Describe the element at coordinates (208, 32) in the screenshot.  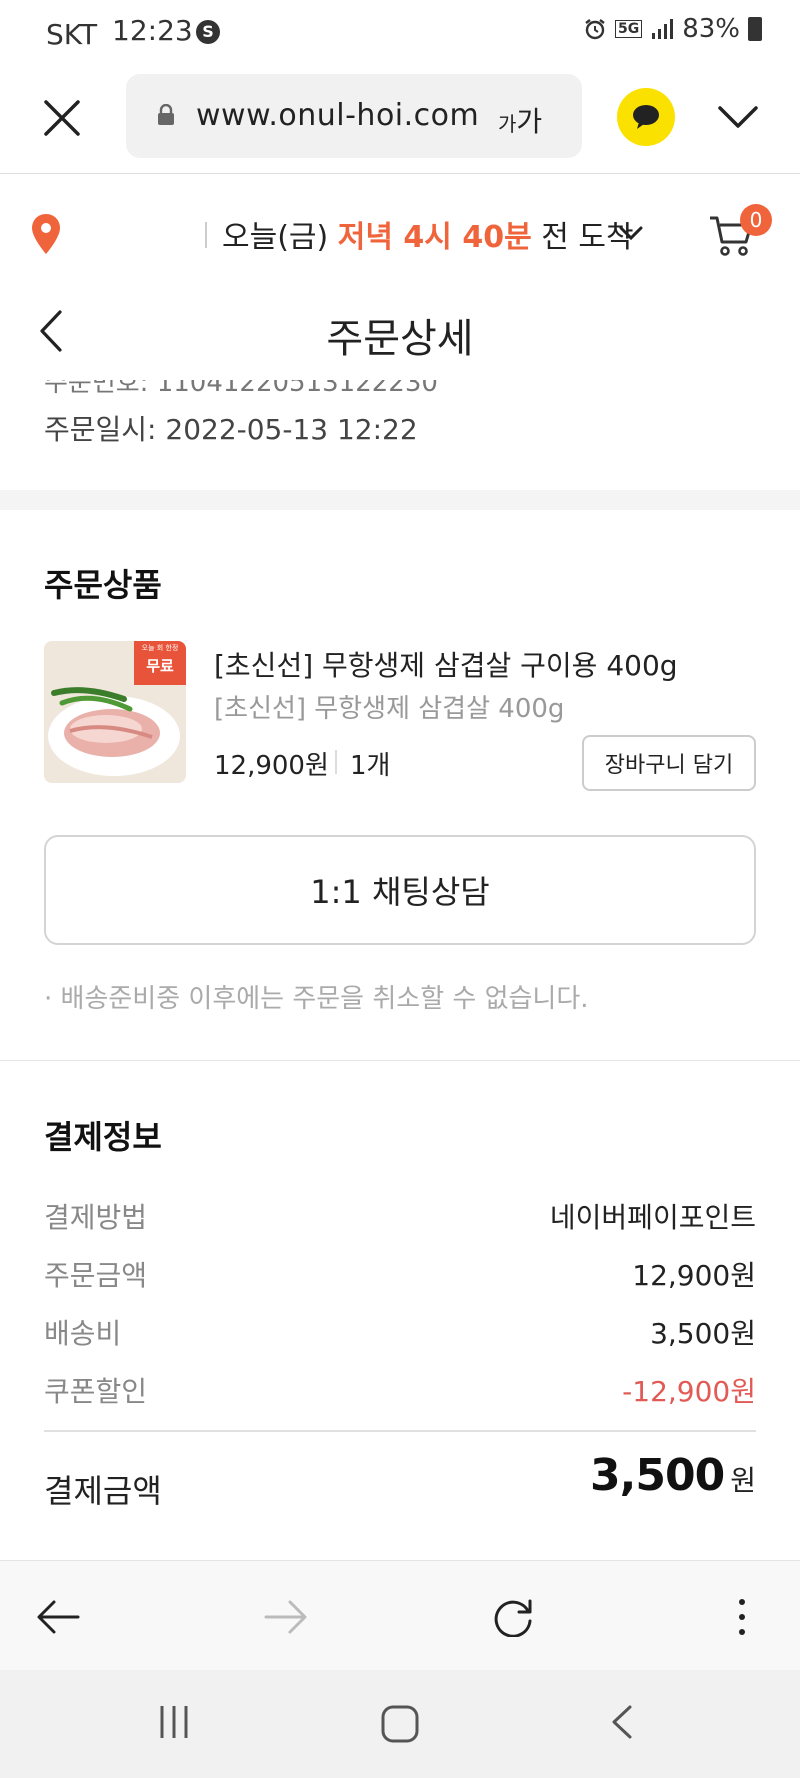
I see `s-notification-icon: S` at that location.